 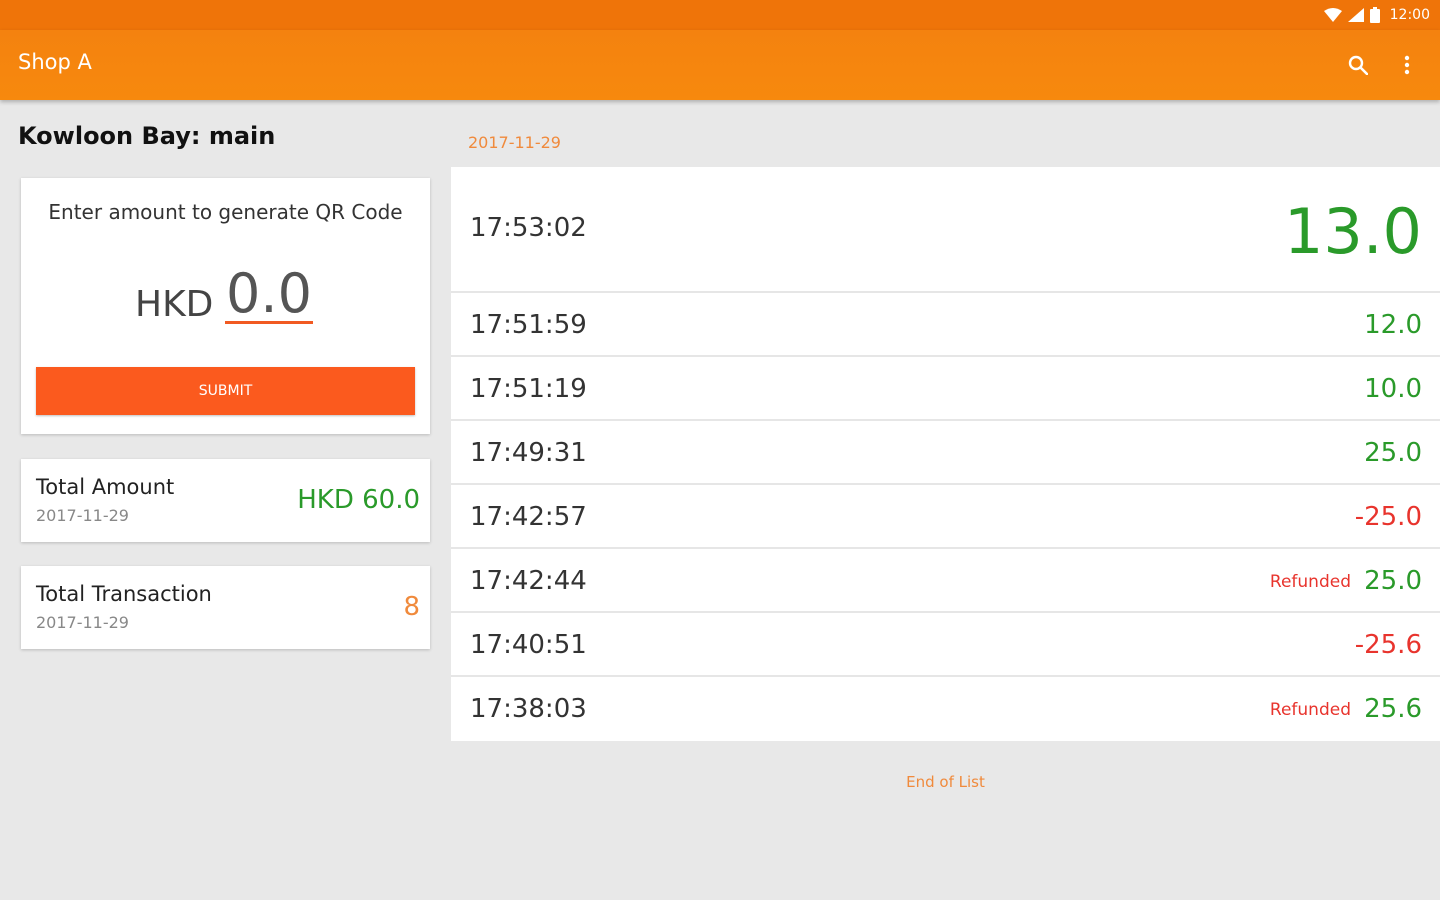 I want to click on transaction-row: 17:38:03 Refunded 25.6, so click(x=945, y=709).